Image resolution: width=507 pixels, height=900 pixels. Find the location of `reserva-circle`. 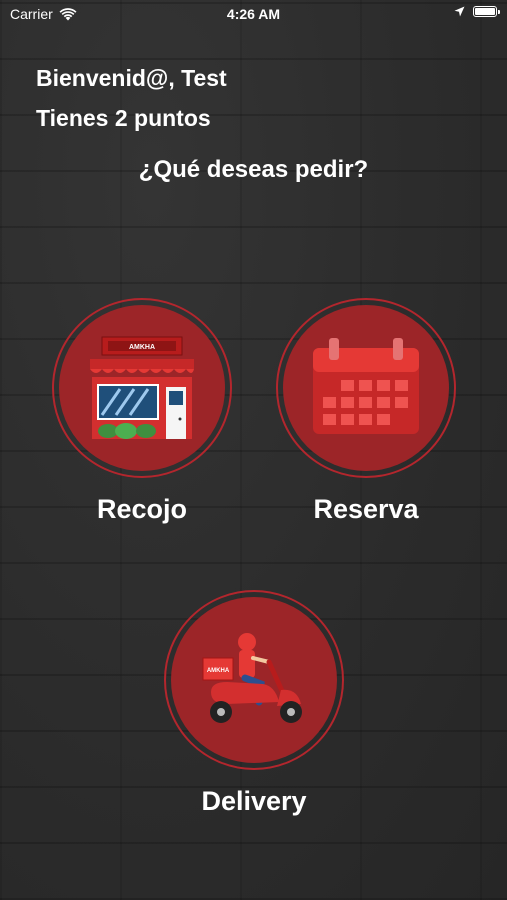

reserva-circle is located at coordinates (366, 388).